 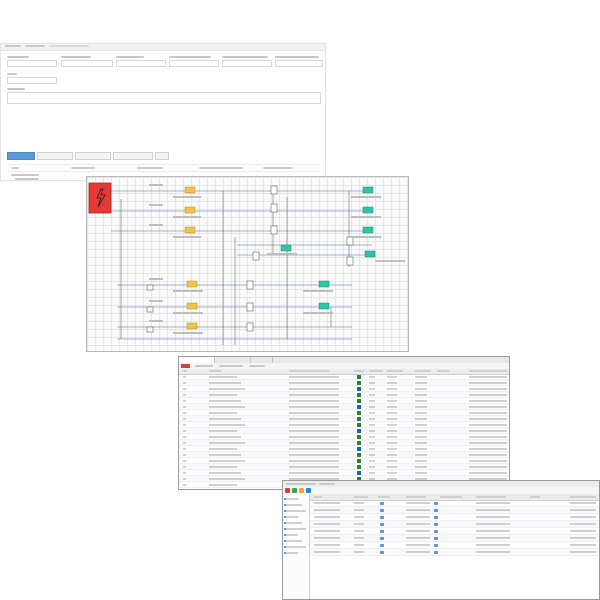 I want to click on stop-button, so click(x=185, y=366).